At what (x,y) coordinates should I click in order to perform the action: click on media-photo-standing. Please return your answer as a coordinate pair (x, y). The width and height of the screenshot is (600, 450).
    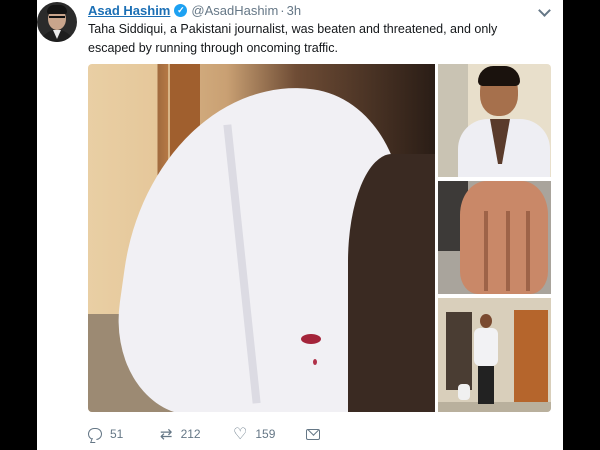
    Looking at the image, I should click on (494, 355).